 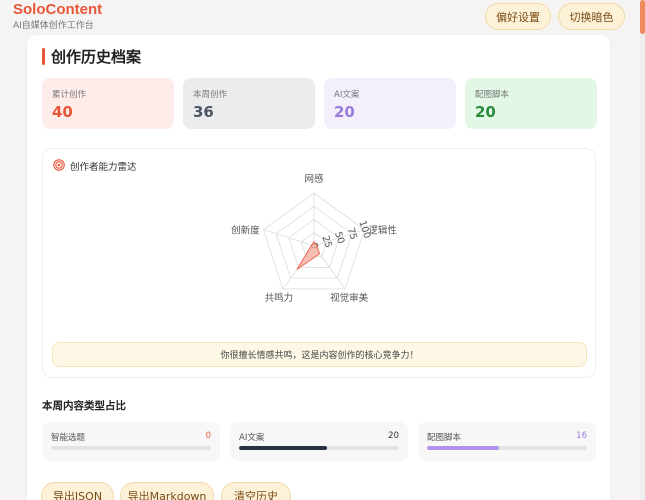 I want to click on type-count: 0, so click(x=208, y=436).